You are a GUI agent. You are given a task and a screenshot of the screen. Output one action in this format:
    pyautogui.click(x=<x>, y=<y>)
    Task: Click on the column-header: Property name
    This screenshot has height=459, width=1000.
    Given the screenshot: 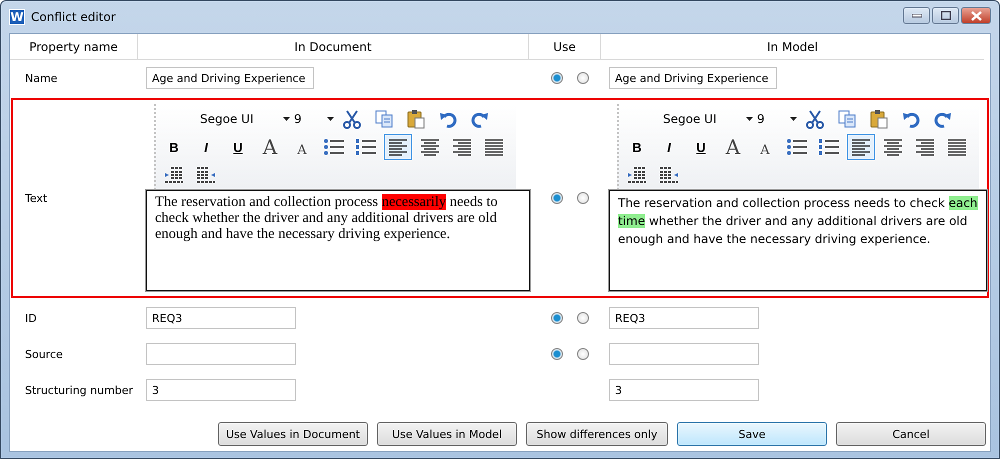 What is the action you would take?
    pyautogui.click(x=74, y=46)
    